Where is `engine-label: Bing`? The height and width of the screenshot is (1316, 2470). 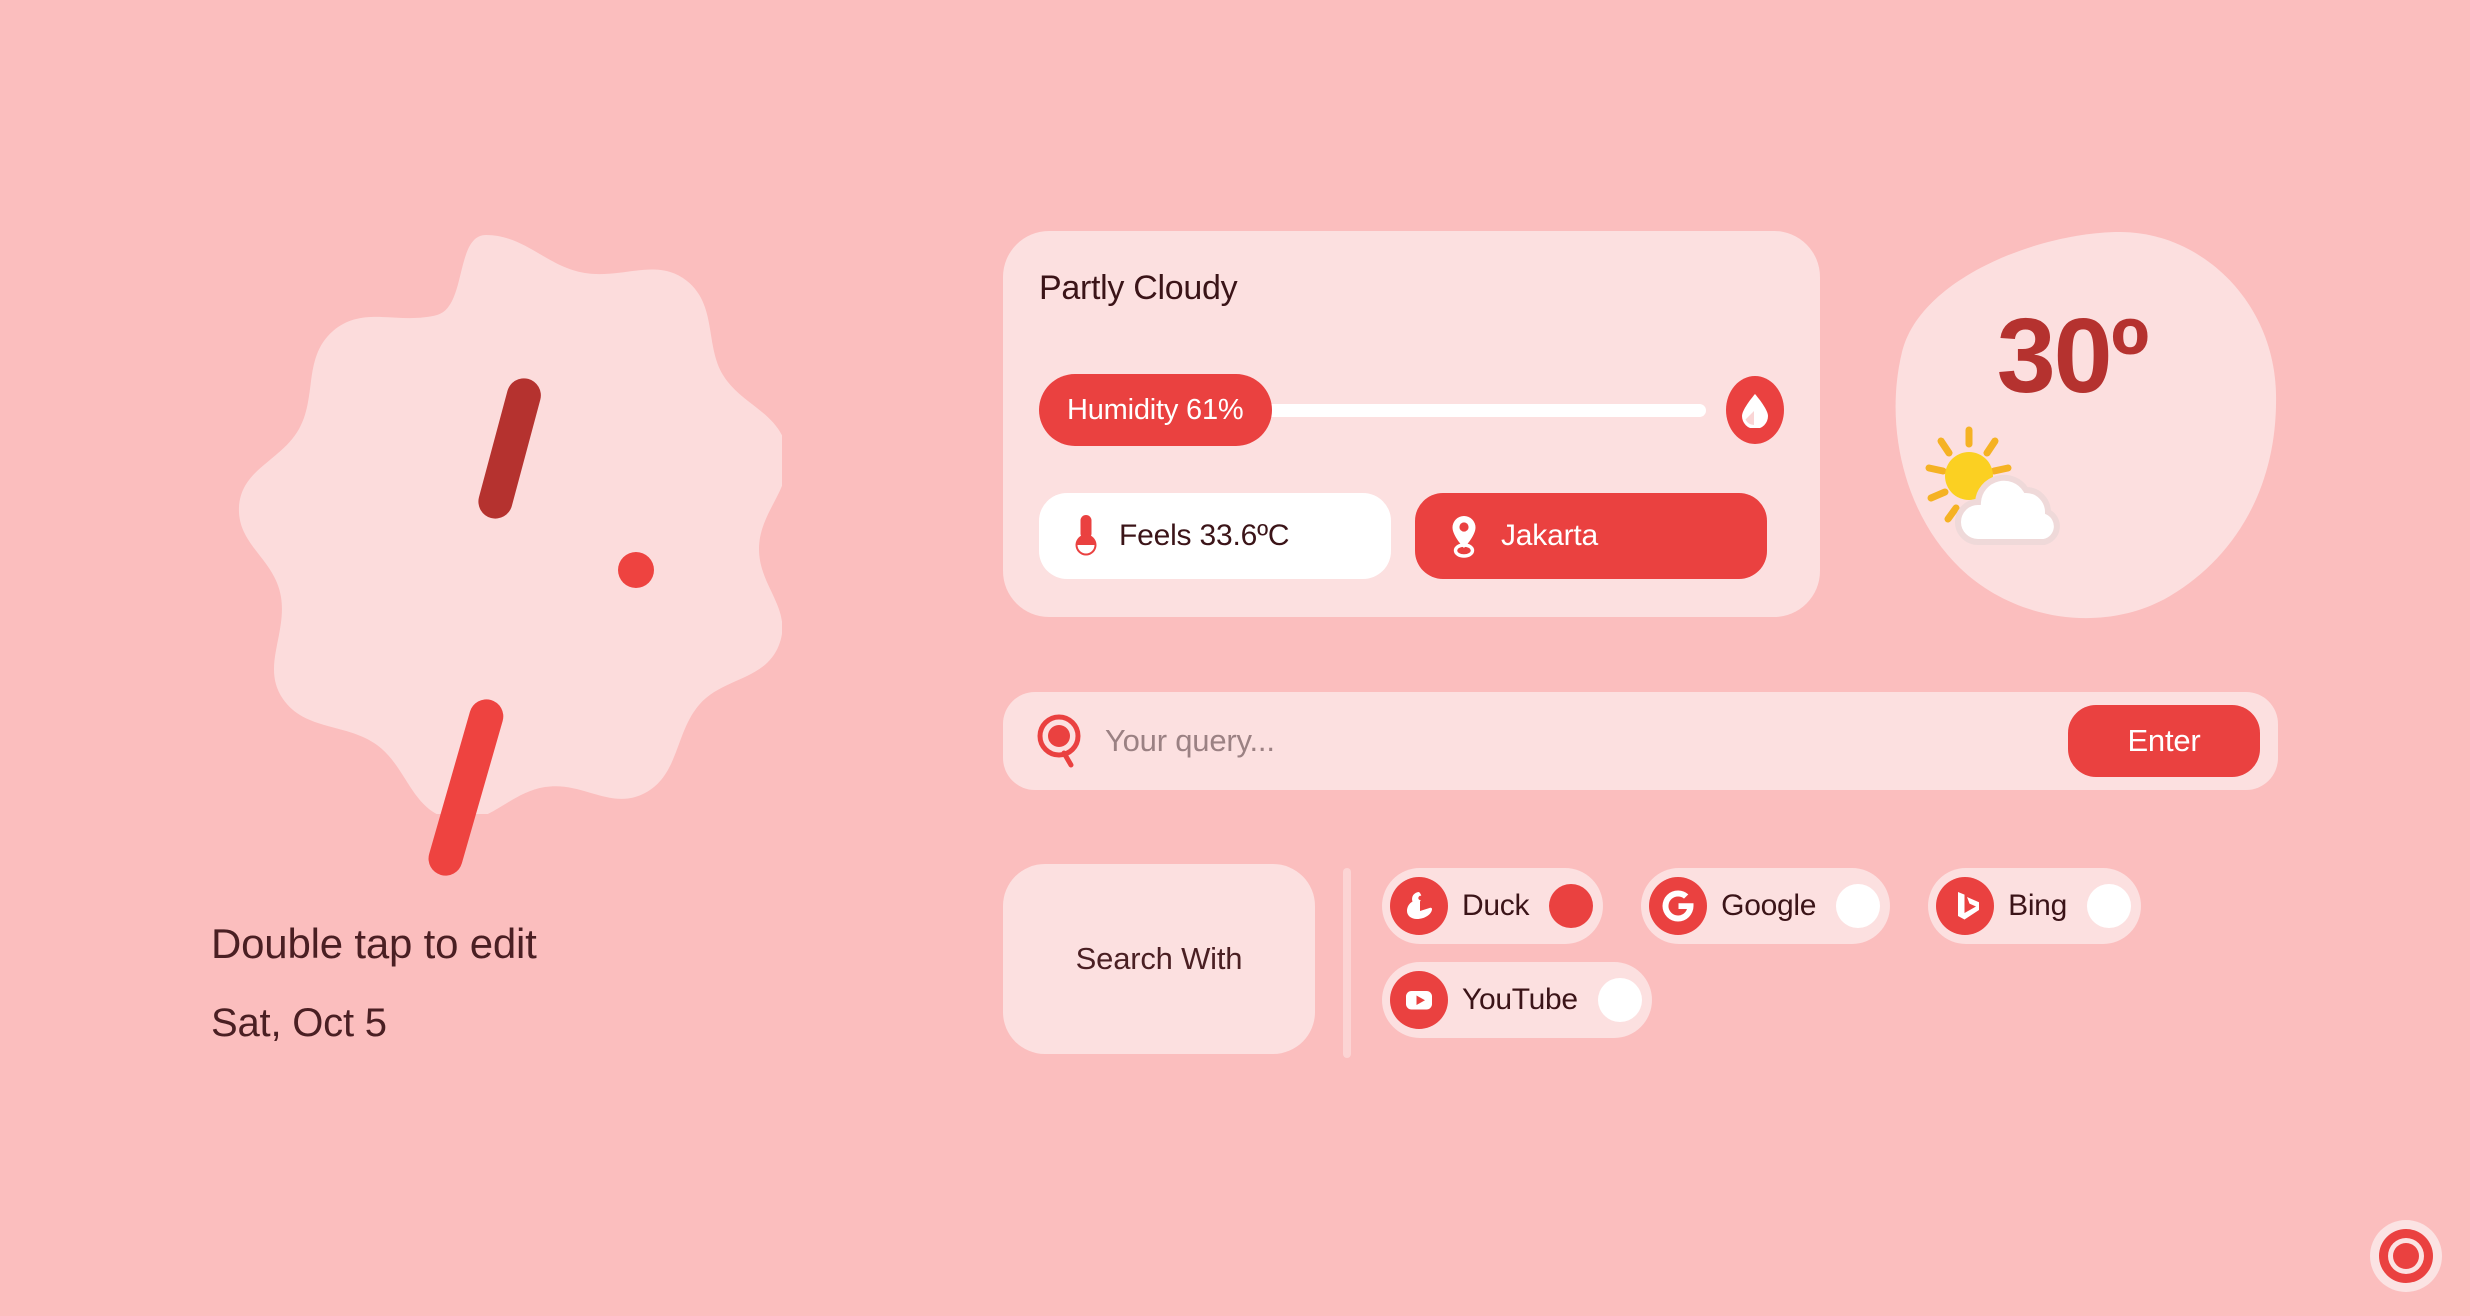 engine-label: Bing is located at coordinates (2037, 905).